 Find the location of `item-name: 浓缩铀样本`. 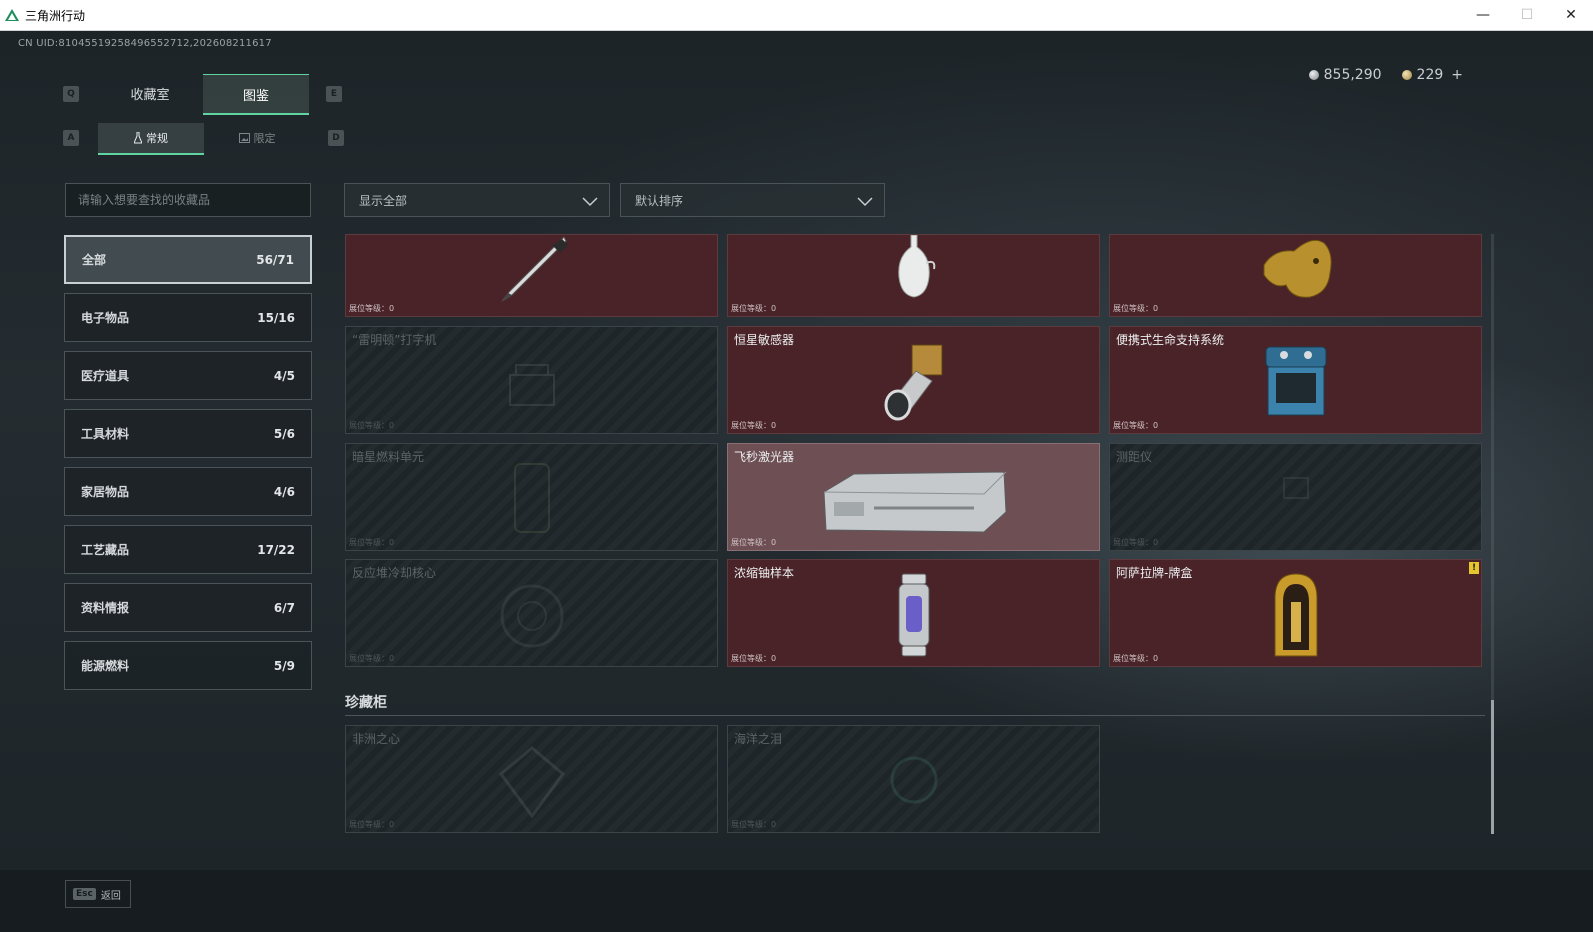

item-name: 浓缩铀样本 is located at coordinates (764, 573).